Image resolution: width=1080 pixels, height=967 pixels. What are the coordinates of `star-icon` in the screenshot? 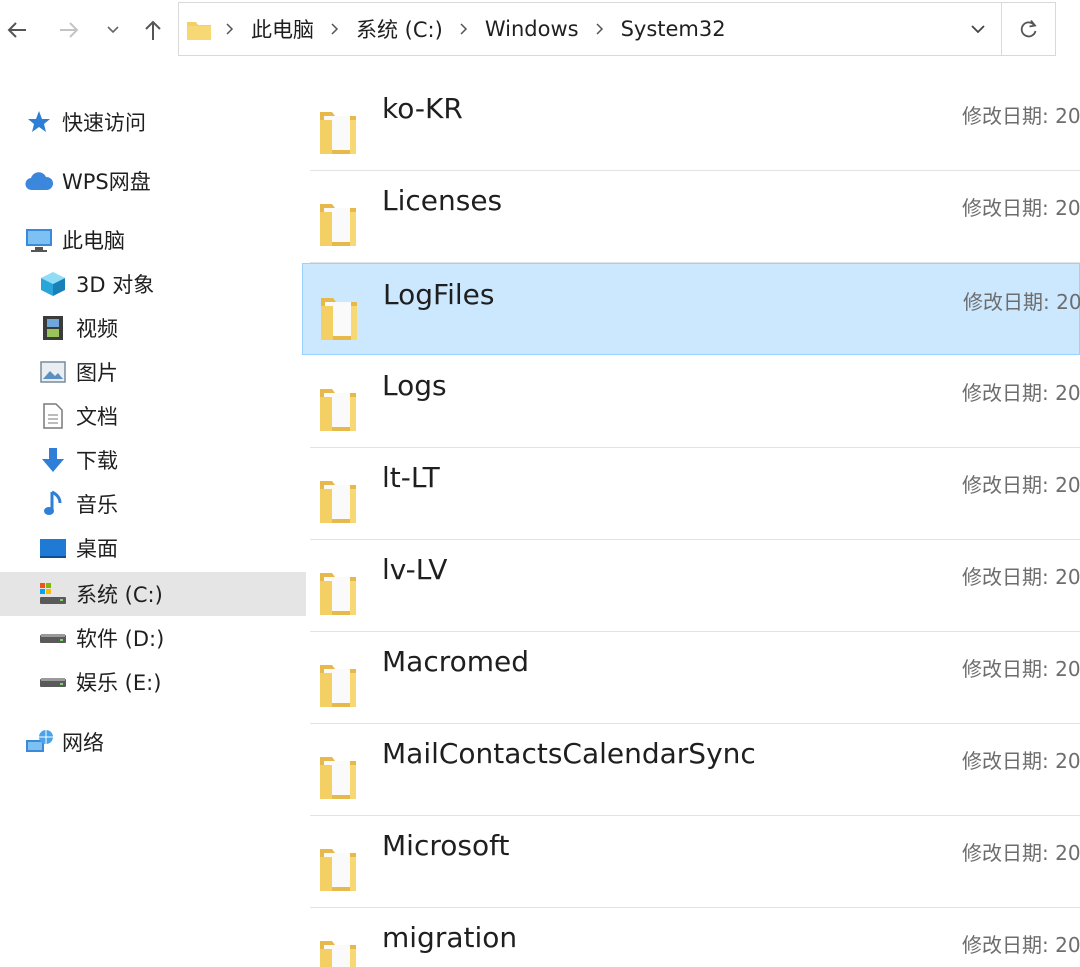 It's located at (39, 122).